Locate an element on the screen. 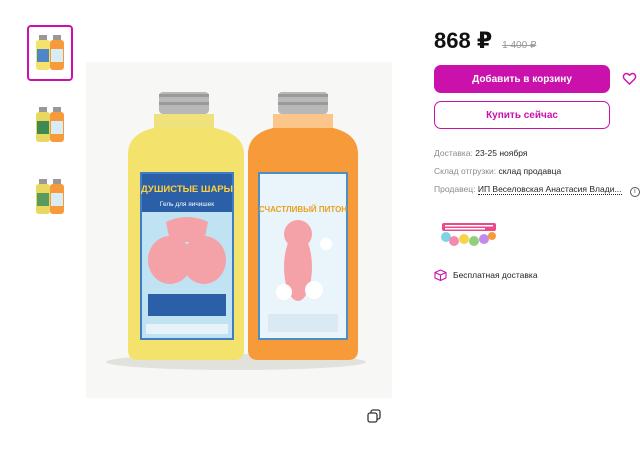 This screenshot has height=450, width=640. delivery-info: Доставка: 23-25 ноября is located at coordinates (480, 153).